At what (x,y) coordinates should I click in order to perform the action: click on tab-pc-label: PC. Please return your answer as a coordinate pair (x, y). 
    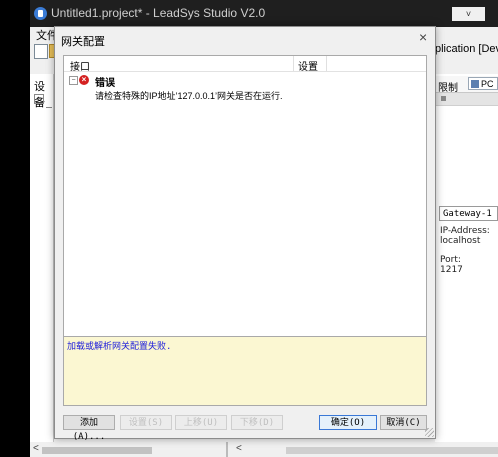
    Looking at the image, I should click on (487, 84).